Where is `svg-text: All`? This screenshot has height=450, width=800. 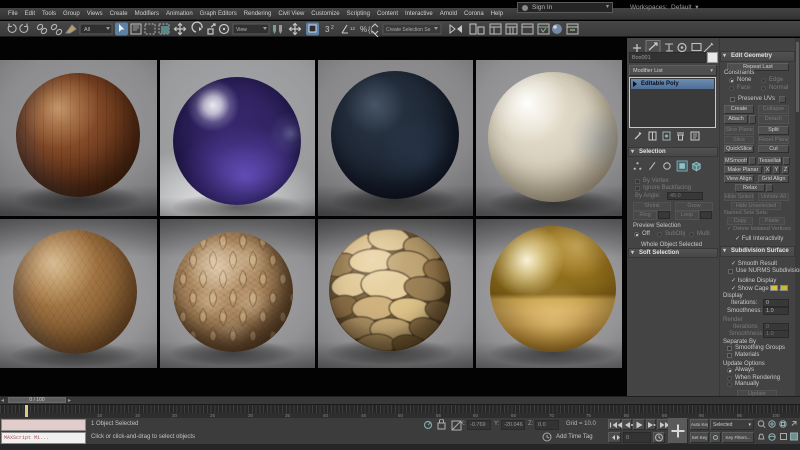
svg-text: All is located at coordinates (87, 30).